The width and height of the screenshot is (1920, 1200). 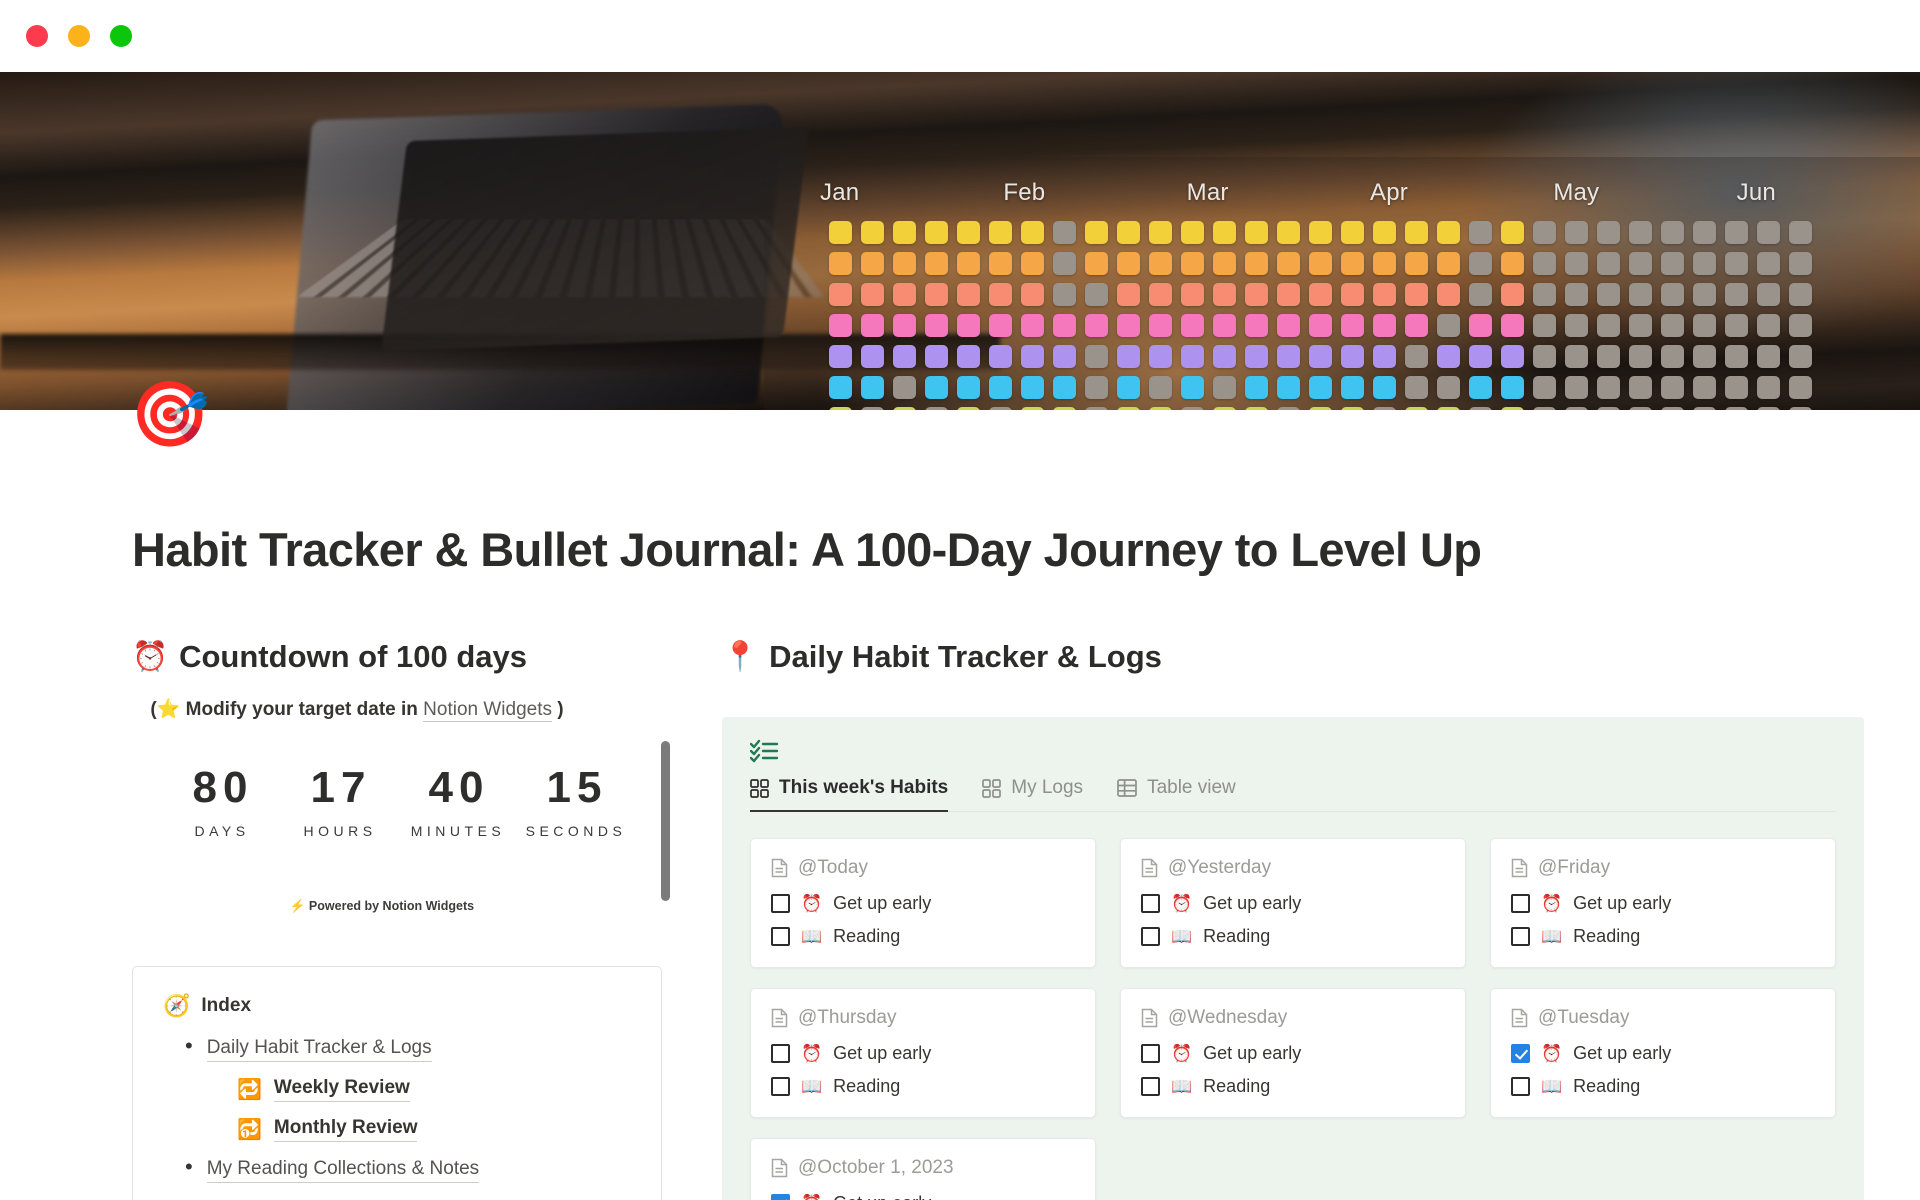 What do you see at coordinates (1663, 1053) in the screenshot?
I see `habit-card: @Tuesday ⏰ Get up early 📖 Reading` at bounding box center [1663, 1053].